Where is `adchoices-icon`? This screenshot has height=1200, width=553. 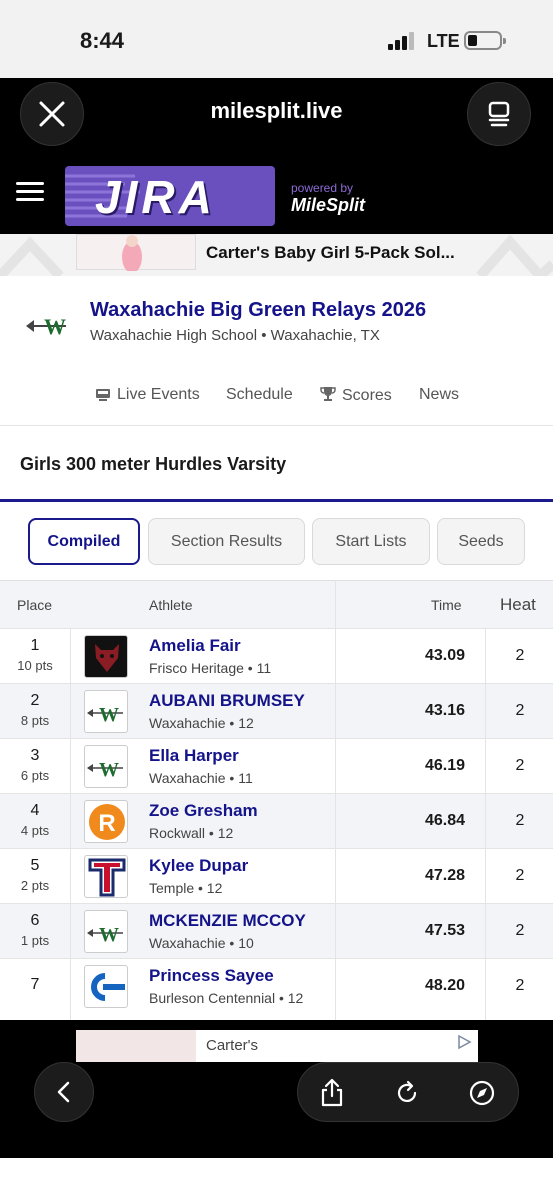
adchoices-icon is located at coordinates (464, 1043).